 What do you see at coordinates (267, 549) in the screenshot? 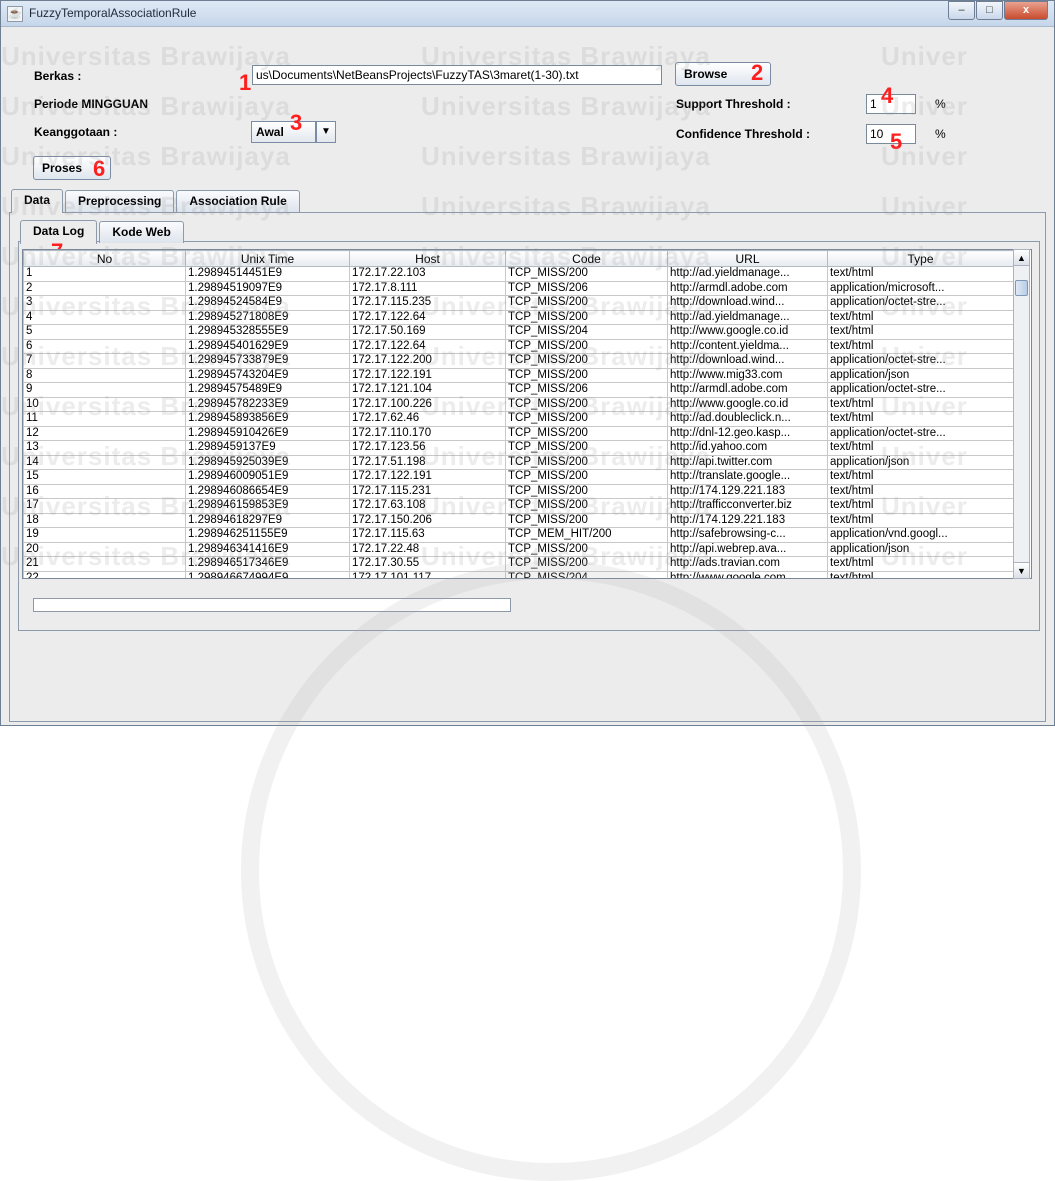
I see `table-cell: 1.298946341416E9` at bounding box center [267, 549].